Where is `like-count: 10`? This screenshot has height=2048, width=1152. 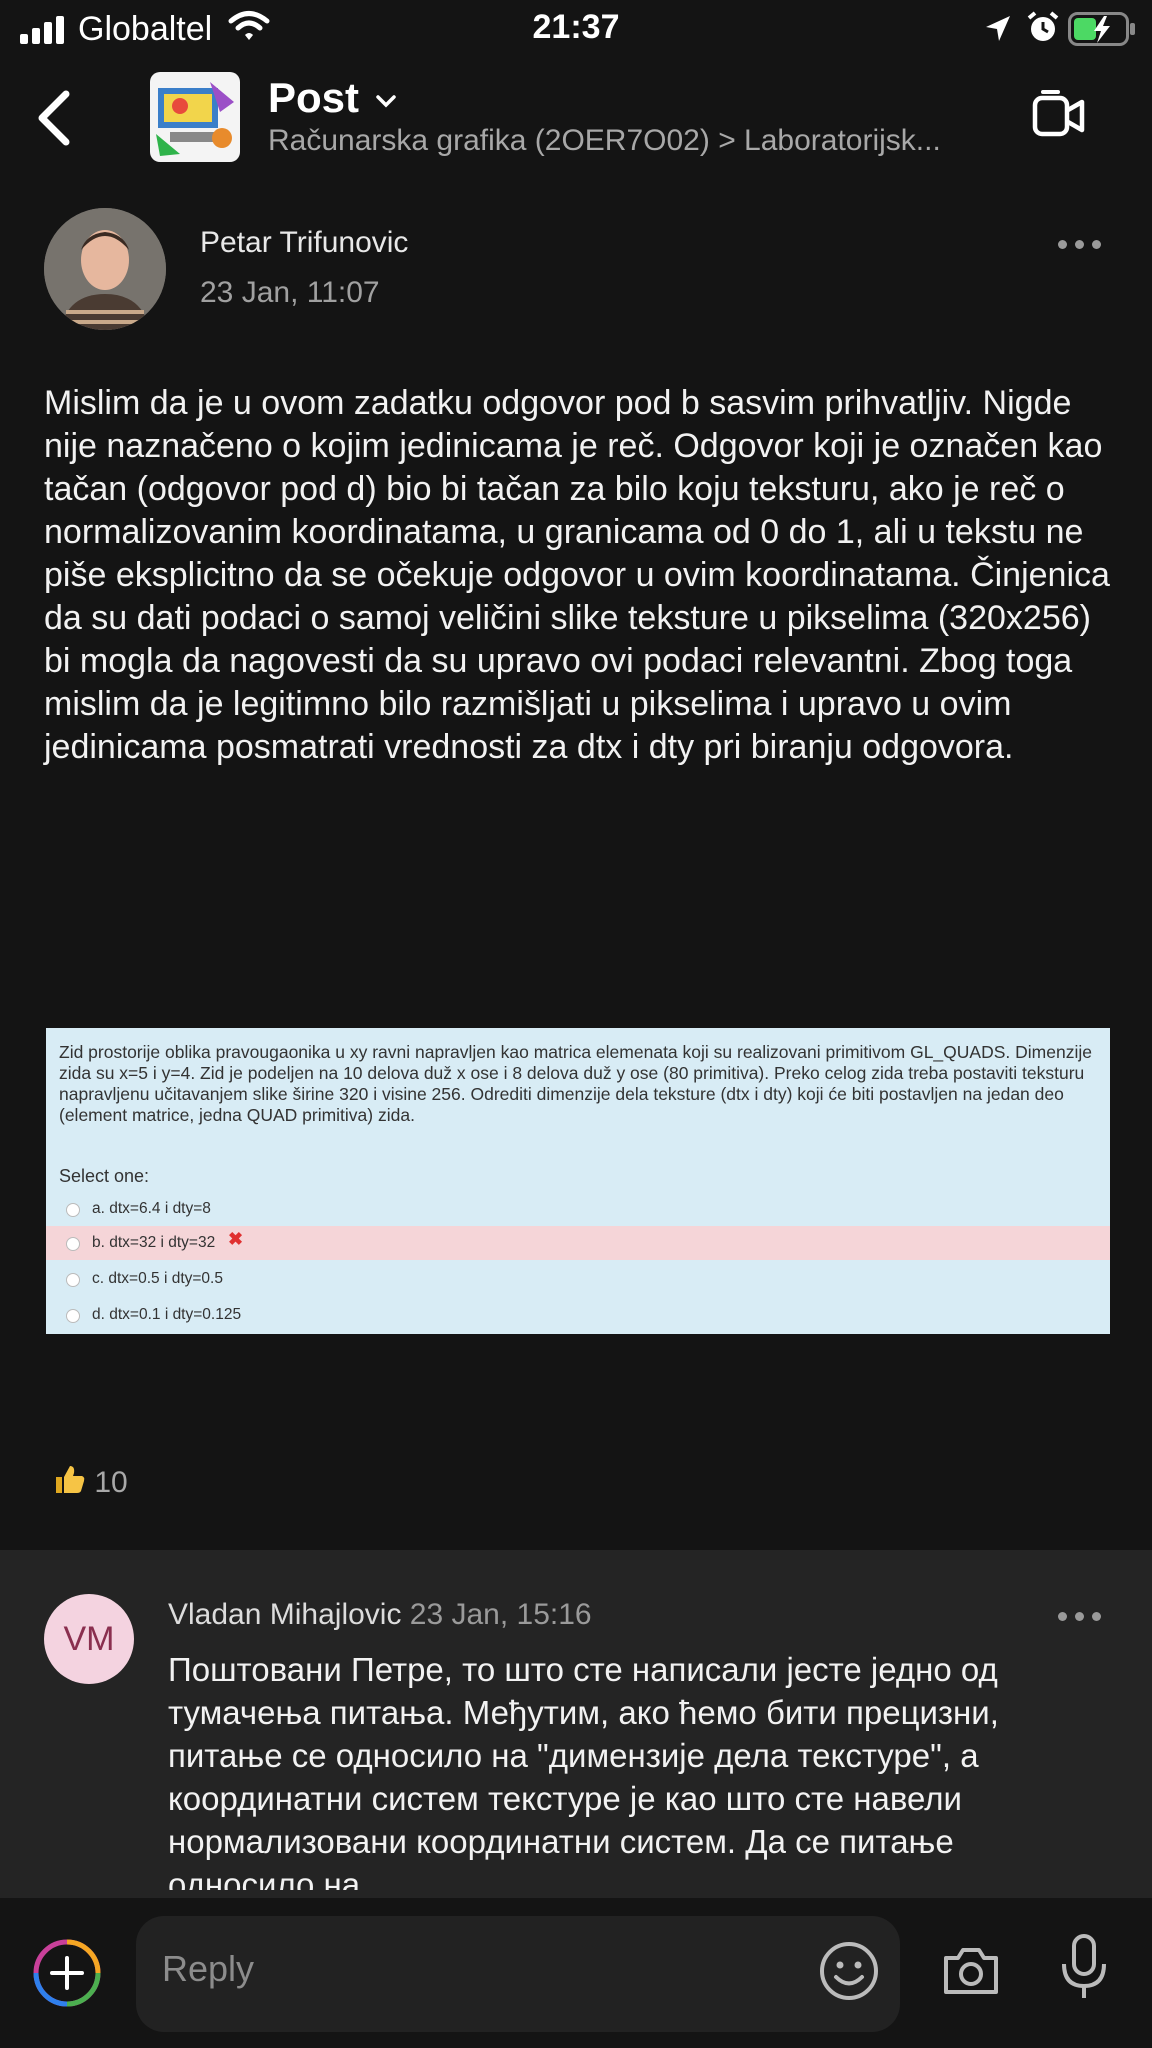 like-count: 10 is located at coordinates (111, 1482).